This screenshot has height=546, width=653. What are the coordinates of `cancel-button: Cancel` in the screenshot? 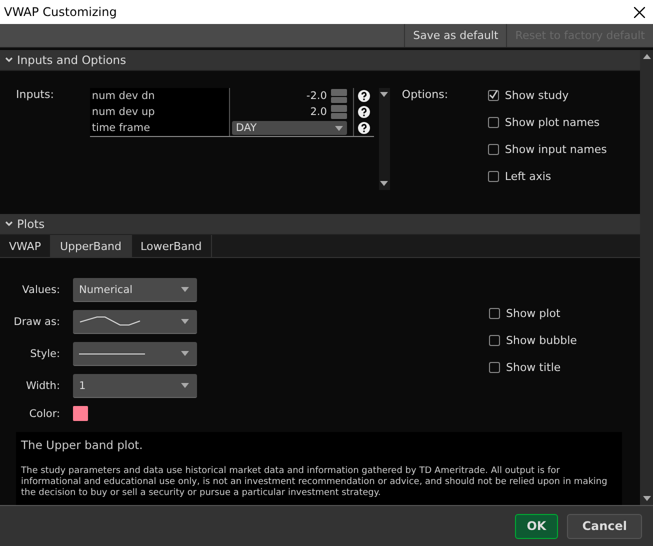 It's located at (604, 526).